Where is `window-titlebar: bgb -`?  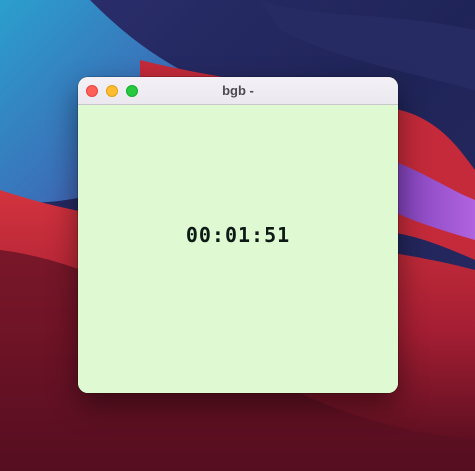
window-titlebar: bgb - is located at coordinates (238, 91).